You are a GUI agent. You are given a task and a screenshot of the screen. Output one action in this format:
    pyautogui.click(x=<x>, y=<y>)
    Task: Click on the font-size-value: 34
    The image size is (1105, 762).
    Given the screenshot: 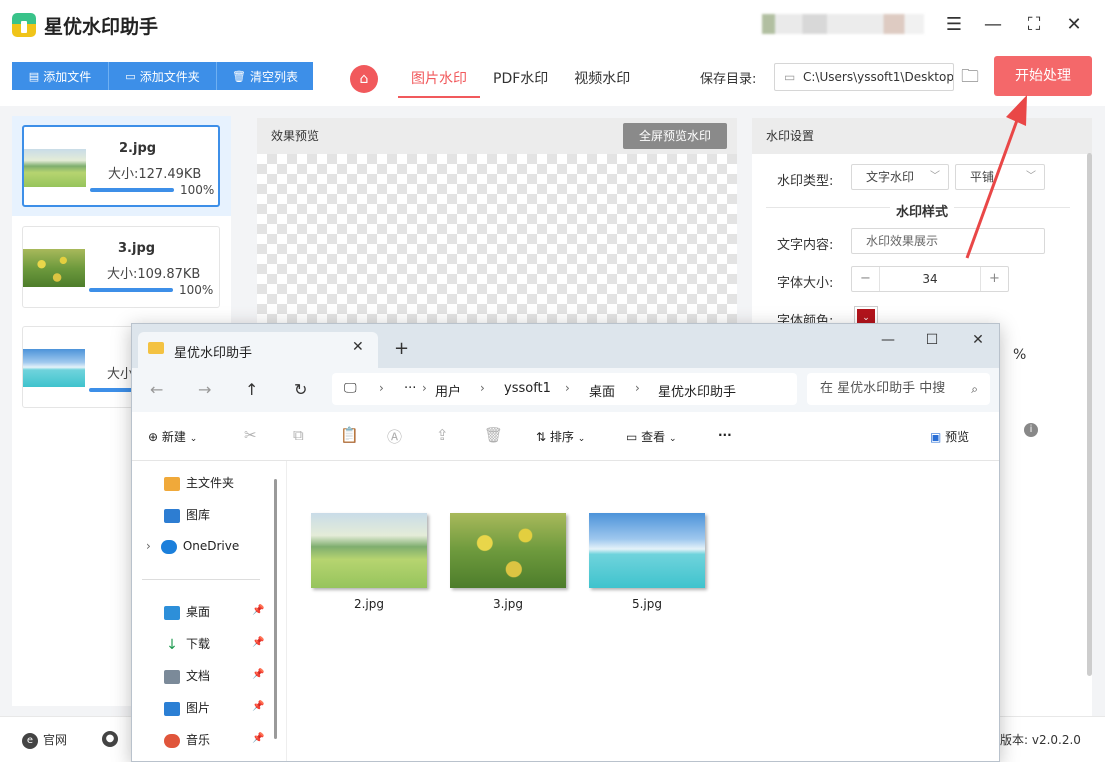 What is the action you would take?
    pyautogui.click(x=930, y=279)
    